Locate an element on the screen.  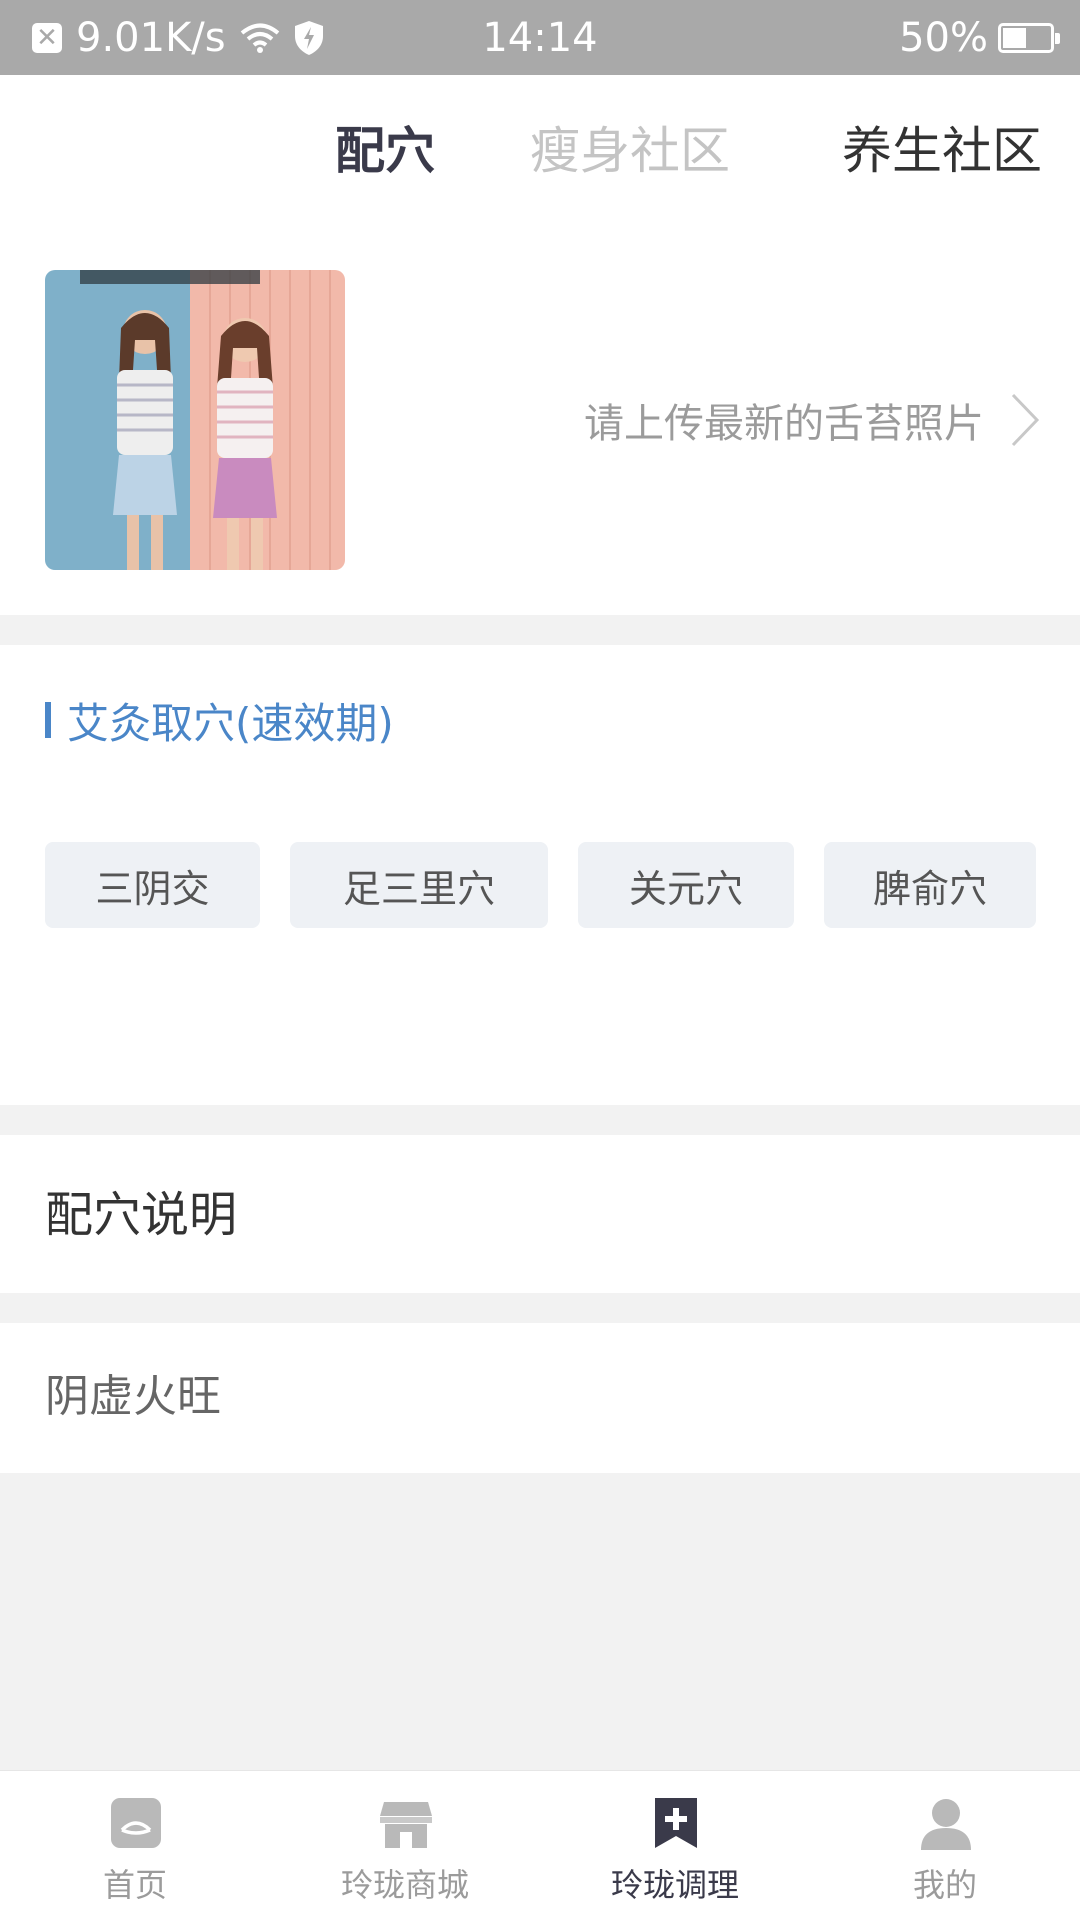
bottom-tab-home: 首页 is located at coordinates (135, 1845).